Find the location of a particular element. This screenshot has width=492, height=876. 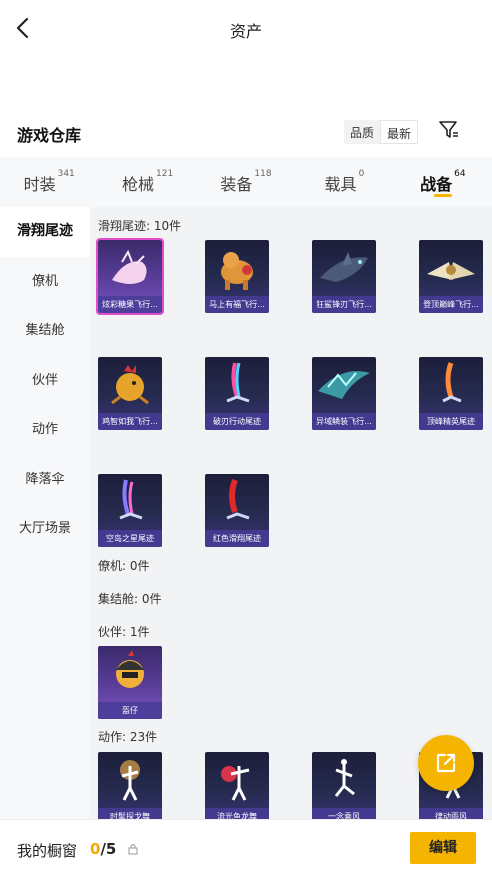

item-card: 破刃行动尾迹 is located at coordinates (237, 393).